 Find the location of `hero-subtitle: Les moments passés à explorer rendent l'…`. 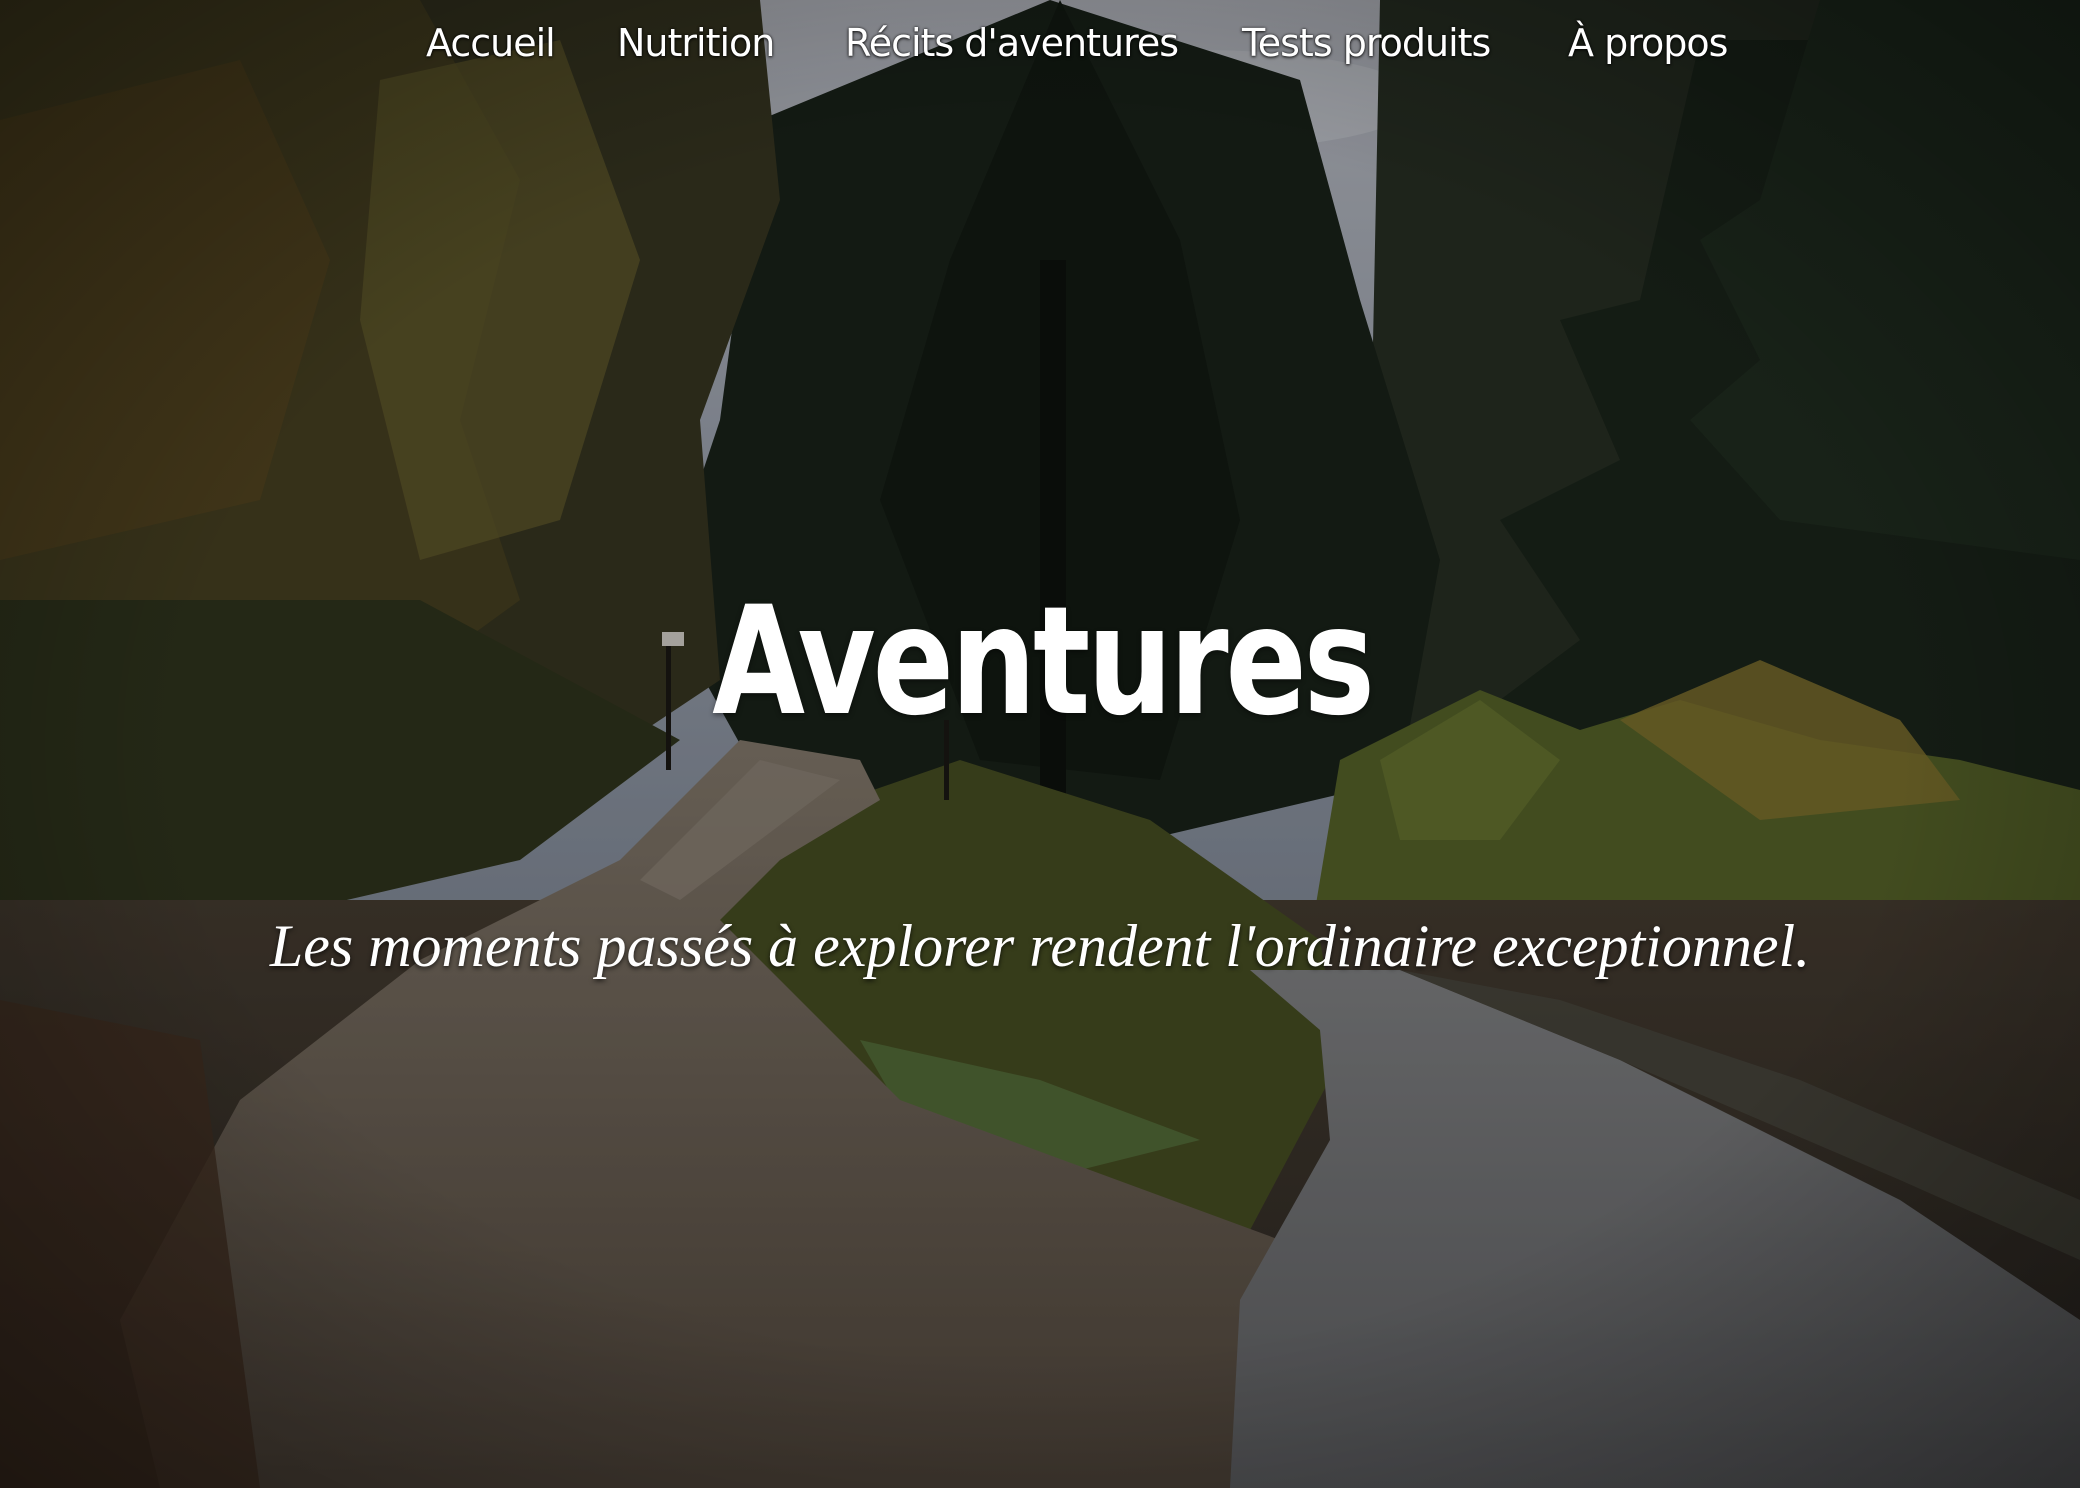

hero-subtitle: Les moments passés à explorer rendent l'… is located at coordinates (1040, 946).